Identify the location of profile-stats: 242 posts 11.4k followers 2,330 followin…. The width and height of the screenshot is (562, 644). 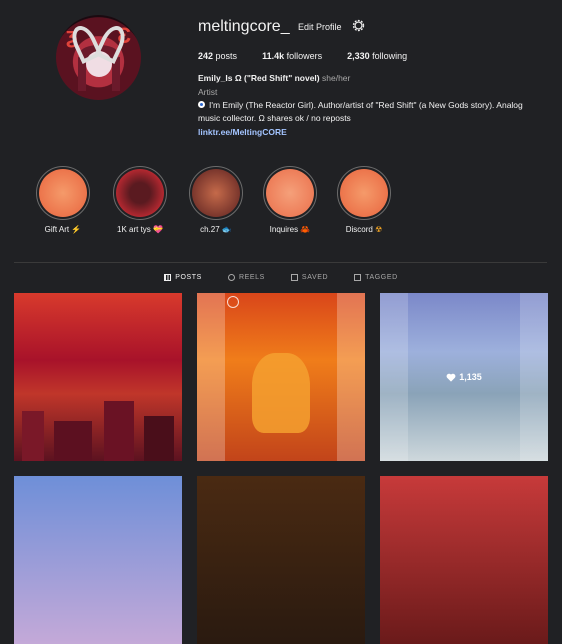
(315, 56).